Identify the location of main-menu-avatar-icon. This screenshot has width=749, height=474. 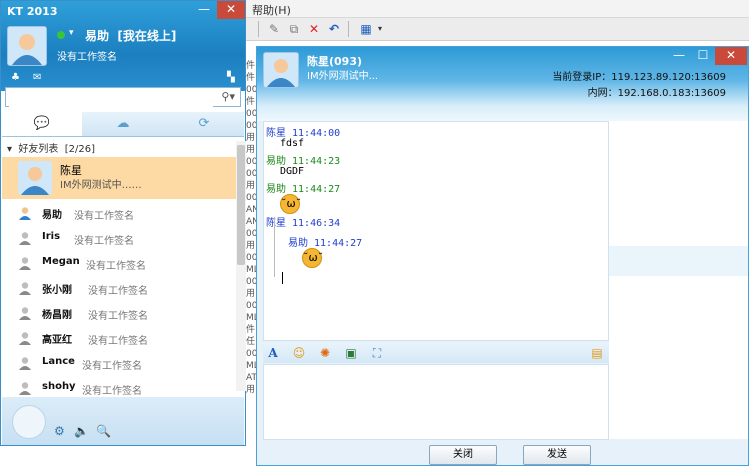
(29, 422).